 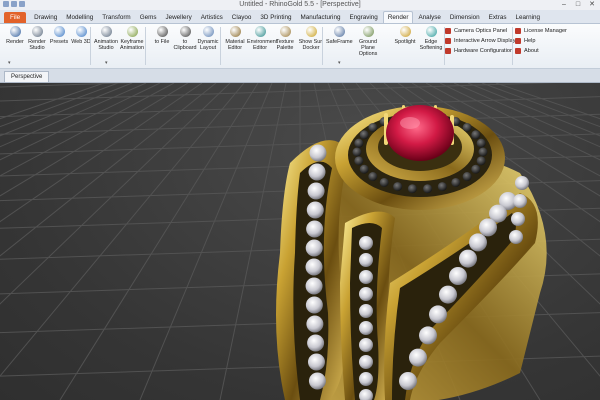 I want to click on tab-render: Render, so click(x=398, y=17).